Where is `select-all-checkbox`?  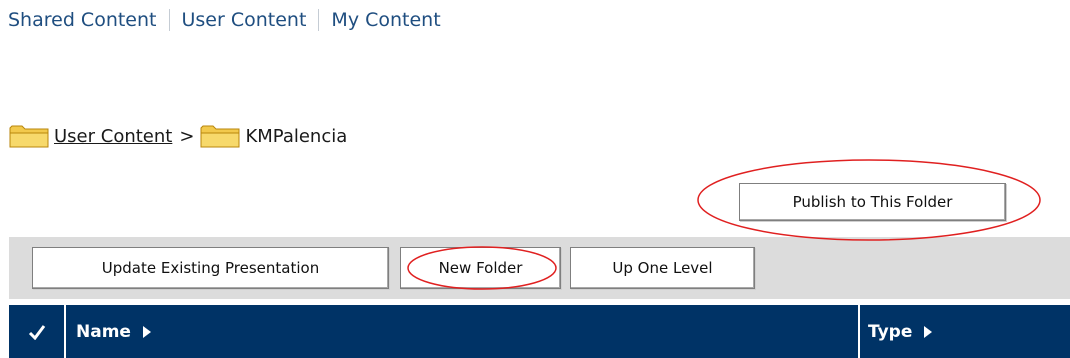
select-all-checkbox is located at coordinates (37, 331).